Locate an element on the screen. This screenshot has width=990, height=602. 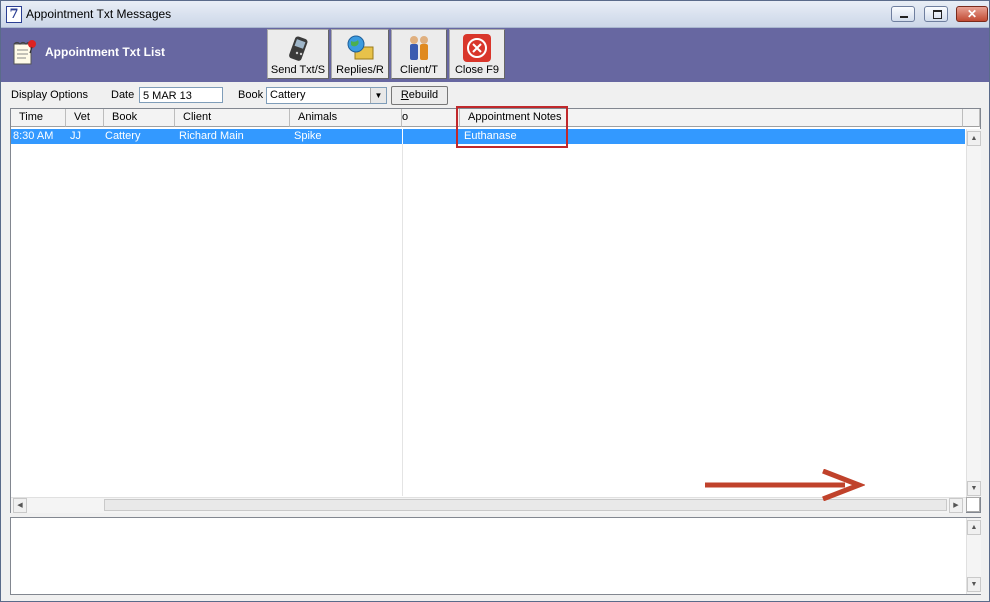
close-icon: ✕ is located at coordinates (972, 14).